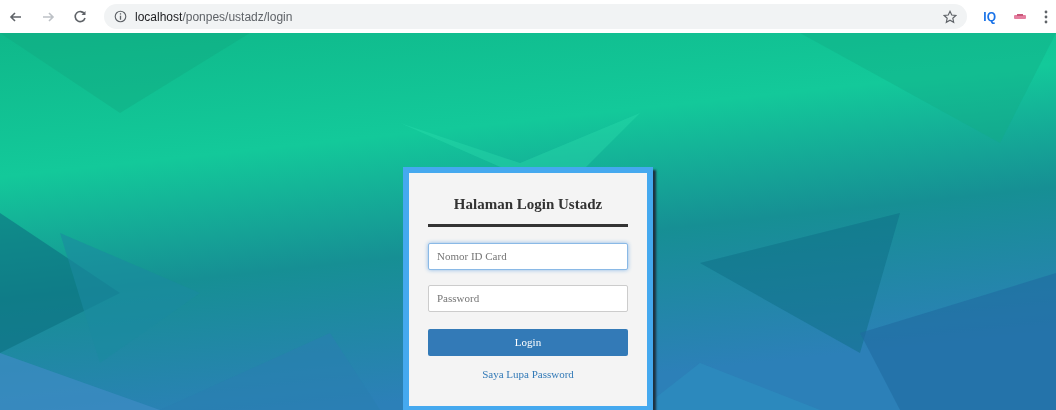  Describe the element at coordinates (950, 16) in the screenshot. I see `star-icon` at that location.